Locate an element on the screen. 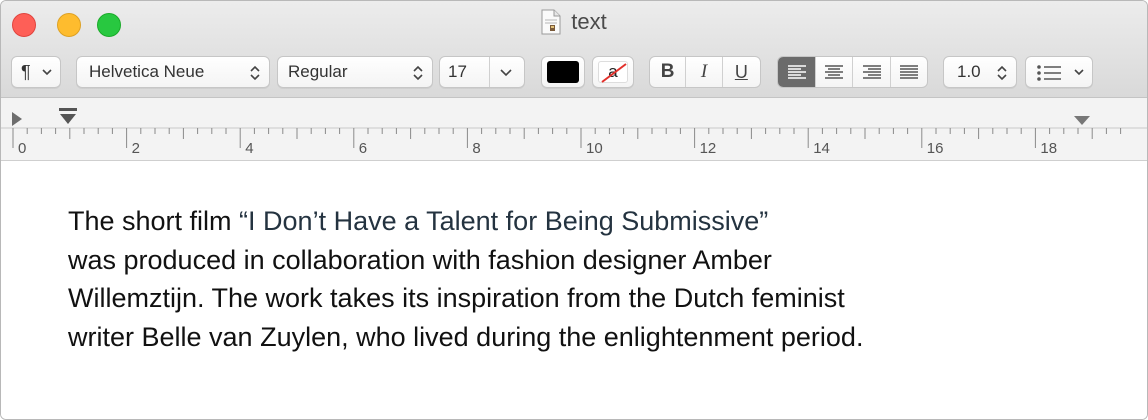 Image resolution: width=1148 pixels, height=420 pixels. align-right-icon is located at coordinates (871, 72).